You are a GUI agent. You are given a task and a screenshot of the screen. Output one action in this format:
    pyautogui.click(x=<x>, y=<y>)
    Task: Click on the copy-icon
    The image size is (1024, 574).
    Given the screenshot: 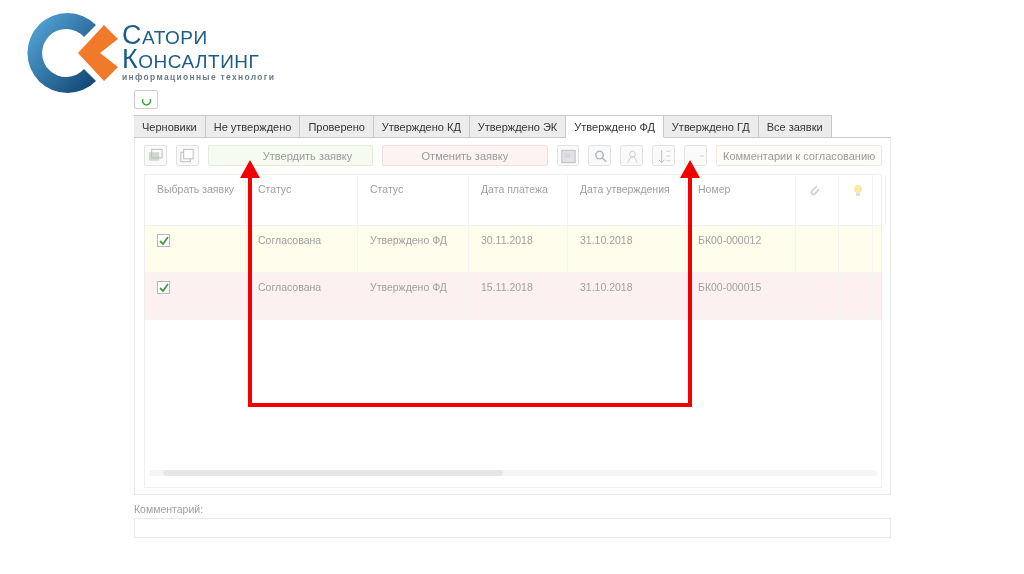 What is the action you would take?
    pyautogui.click(x=155, y=156)
    